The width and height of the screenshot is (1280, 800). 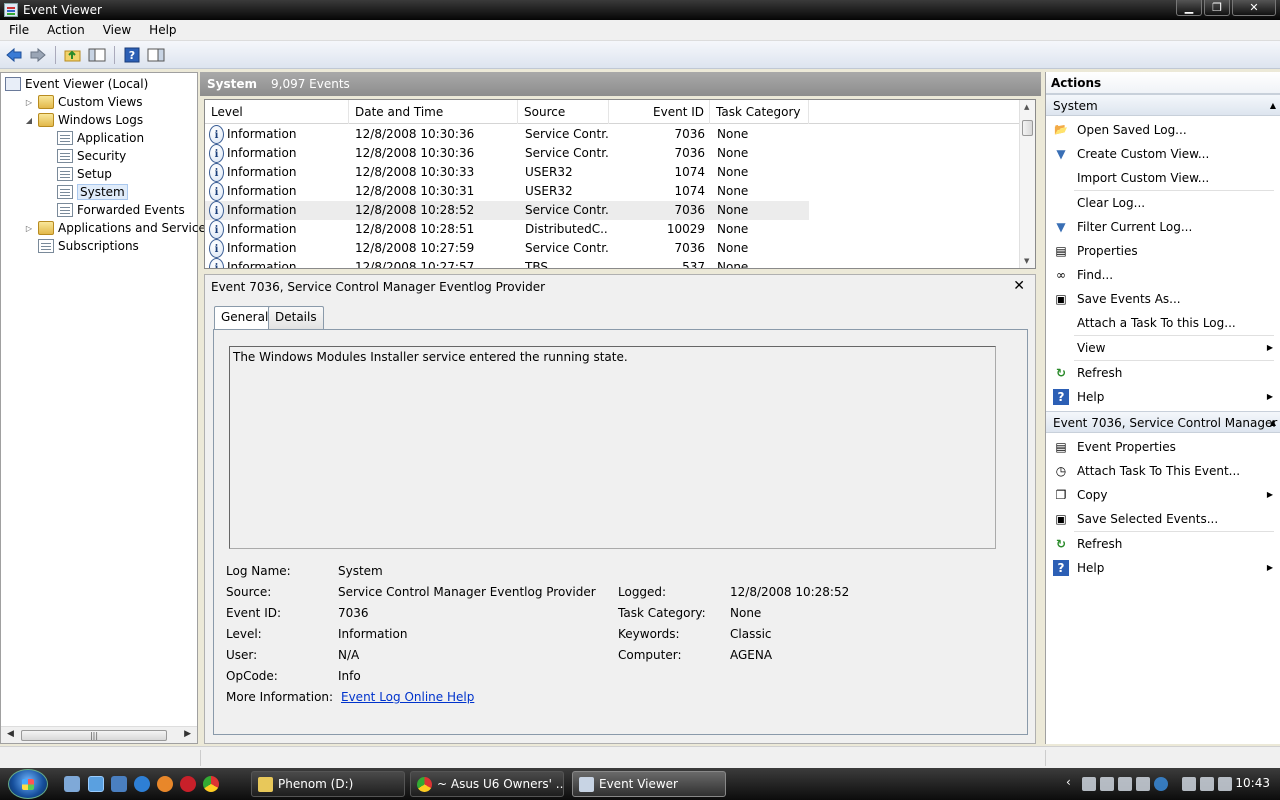 I want to click on show-hide-tree-button, so click(x=97, y=55).